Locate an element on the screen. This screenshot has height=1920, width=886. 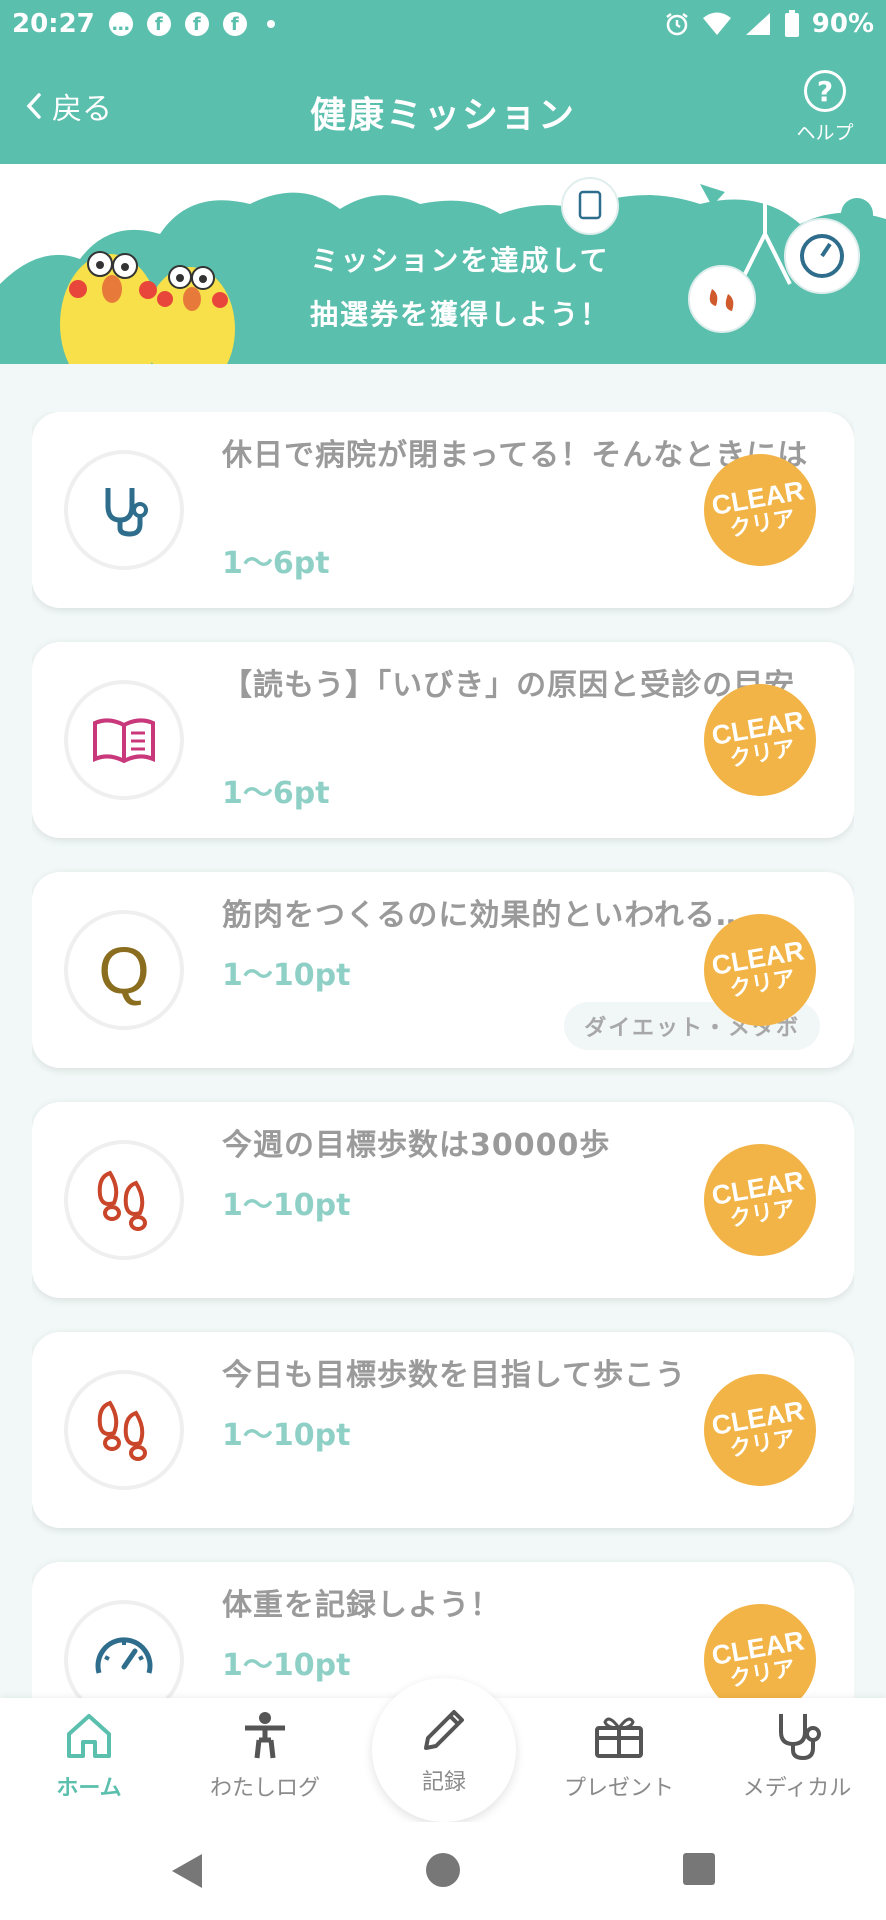
help-icon: ? is located at coordinates (825, 91).